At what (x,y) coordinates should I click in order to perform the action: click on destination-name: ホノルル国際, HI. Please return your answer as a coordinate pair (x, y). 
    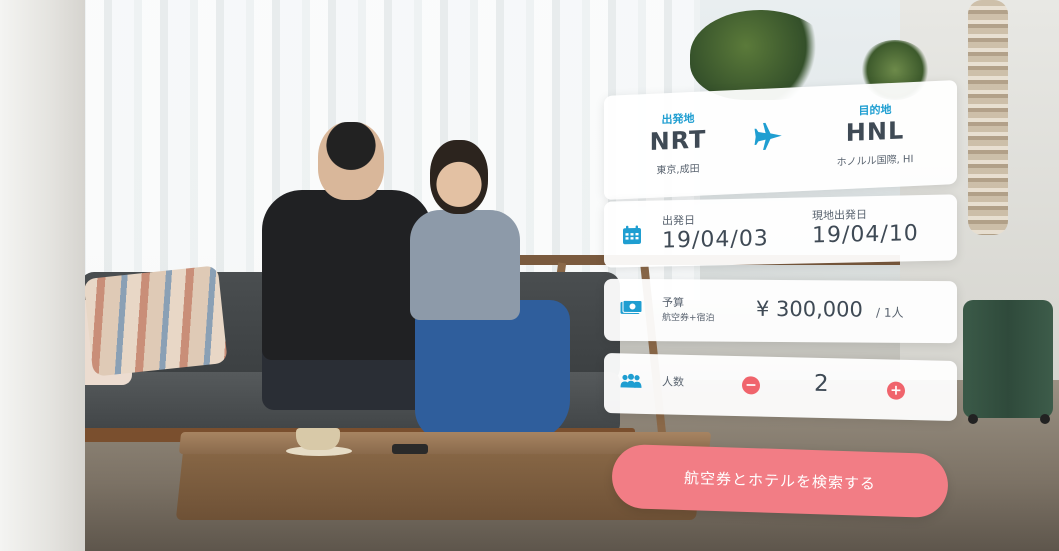
    Looking at the image, I should click on (875, 161).